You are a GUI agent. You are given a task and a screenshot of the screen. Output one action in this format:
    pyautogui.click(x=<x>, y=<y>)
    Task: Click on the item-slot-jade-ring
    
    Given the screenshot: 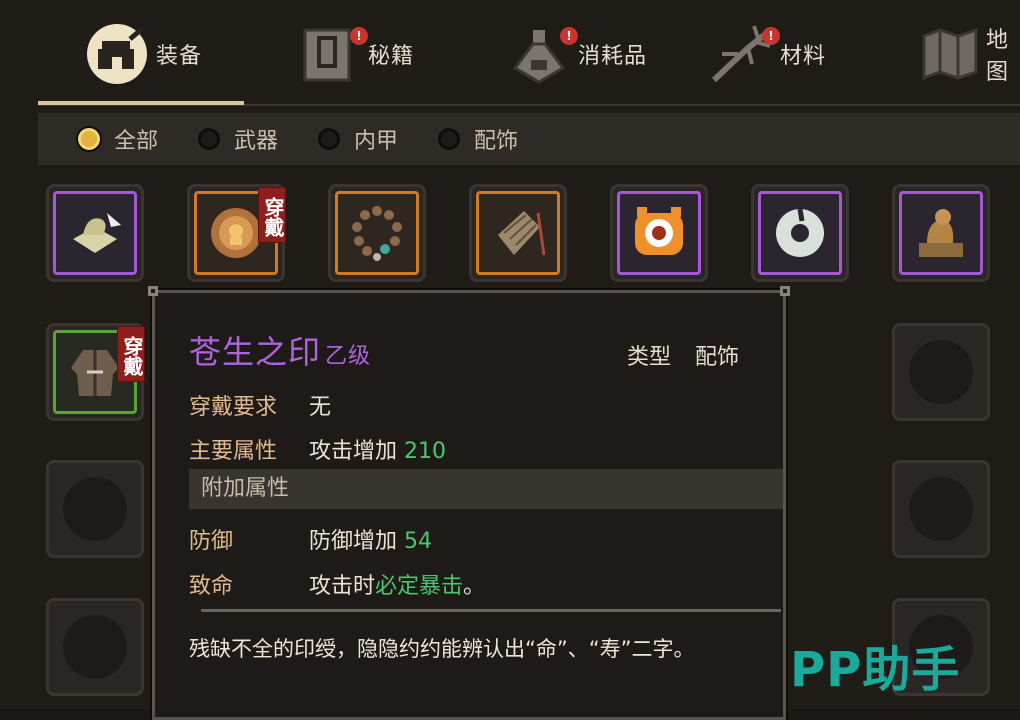 What is the action you would take?
    pyautogui.click(x=800, y=233)
    